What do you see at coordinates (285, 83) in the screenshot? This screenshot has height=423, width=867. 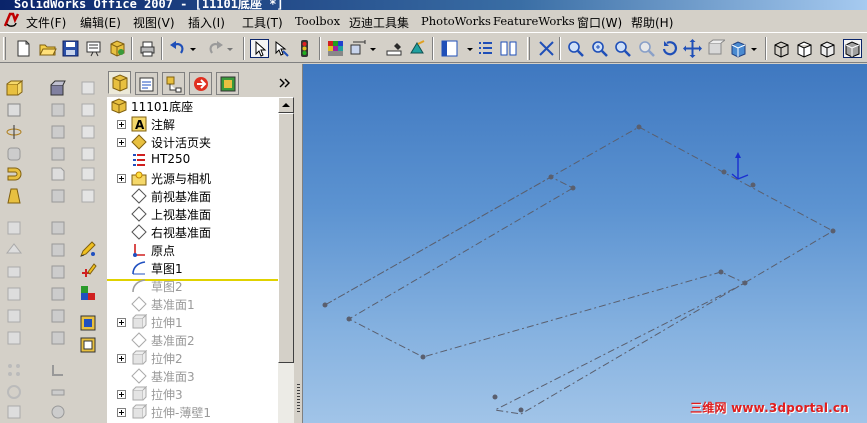 I see `expand-panel-icon` at bounding box center [285, 83].